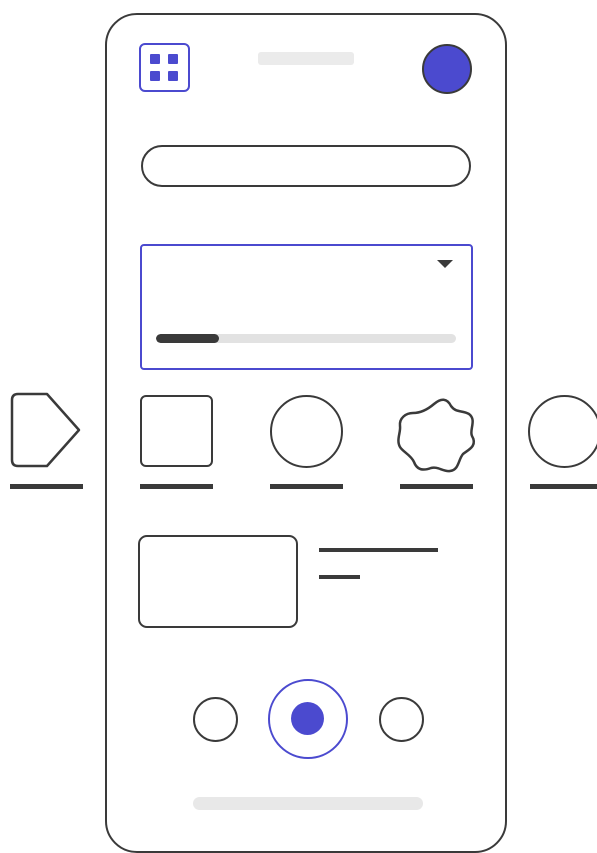 This screenshot has height=853, width=597. Describe the element at coordinates (378, 550) in the screenshot. I see `card-text-line` at that location.